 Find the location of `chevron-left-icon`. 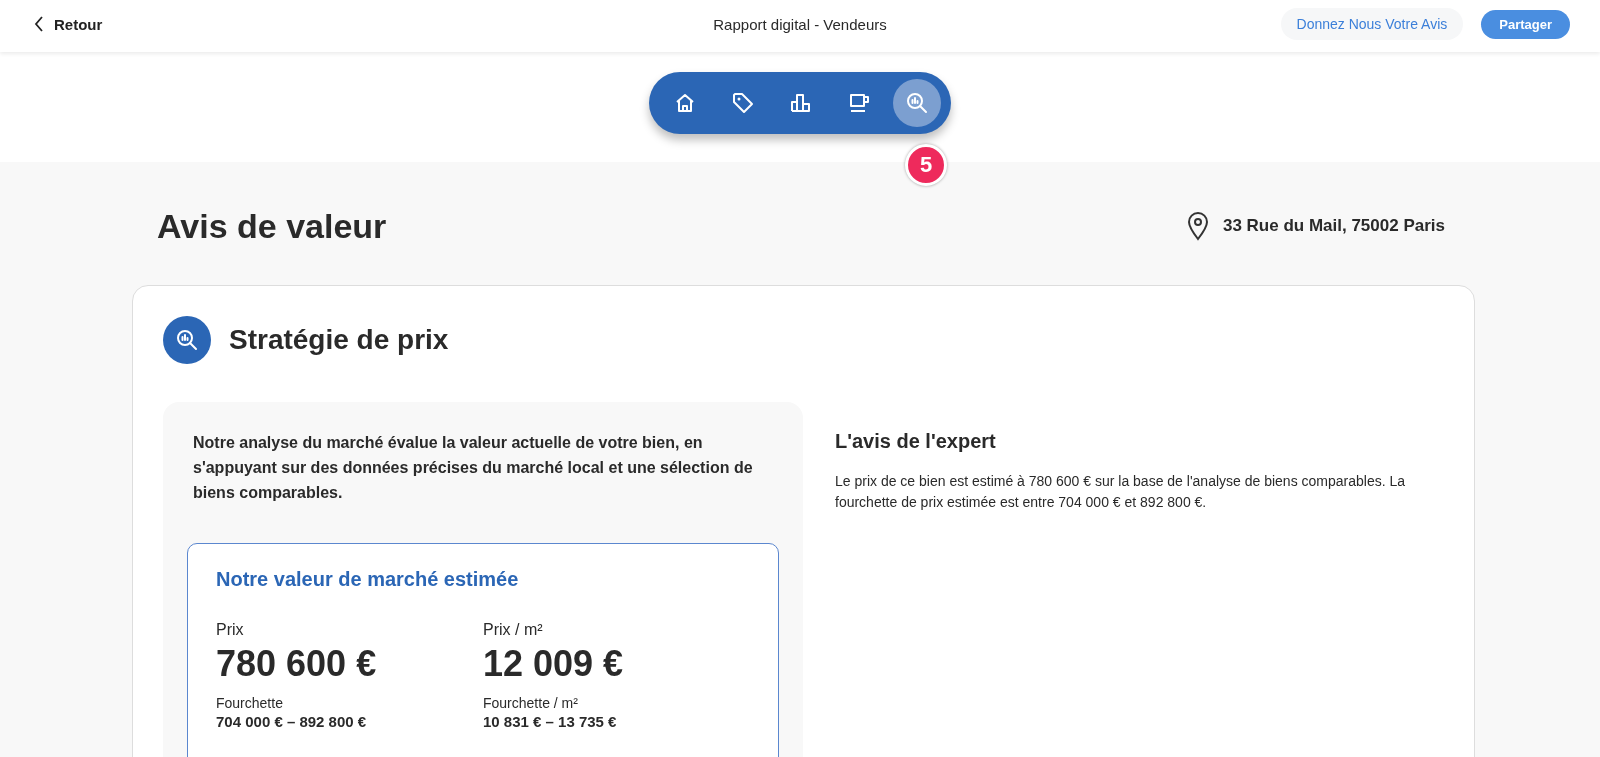

chevron-left-icon is located at coordinates (39, 24).